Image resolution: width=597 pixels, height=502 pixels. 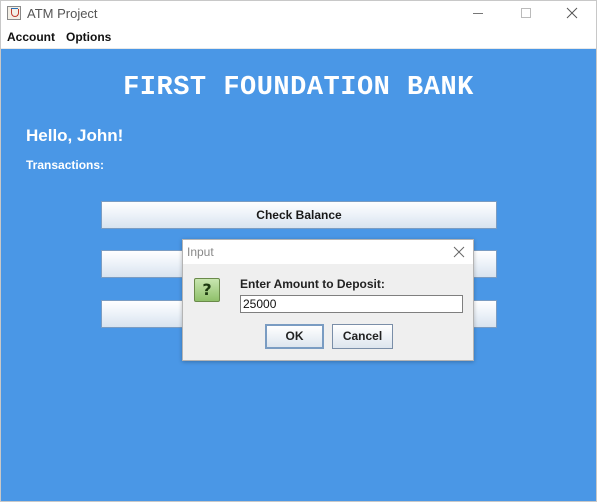 I want to click on dialog-title: Input, so click(x=200, y=252).